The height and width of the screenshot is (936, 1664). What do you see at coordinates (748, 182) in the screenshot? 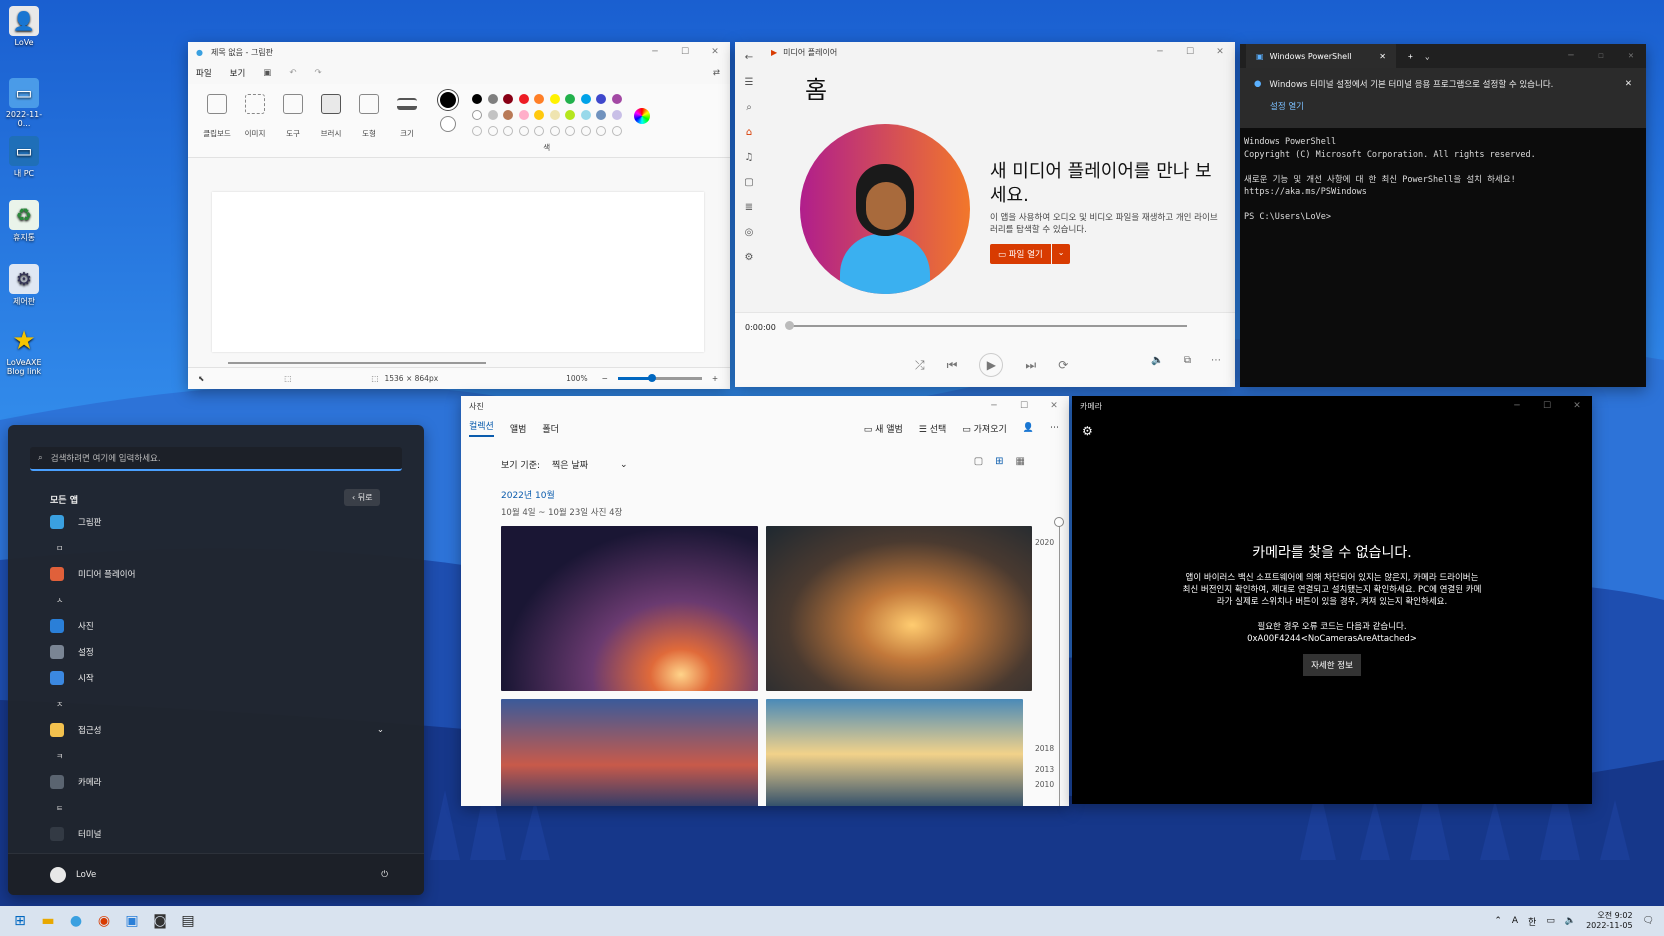
I see `video-icon: ▢` at bounding box center [748, 182].